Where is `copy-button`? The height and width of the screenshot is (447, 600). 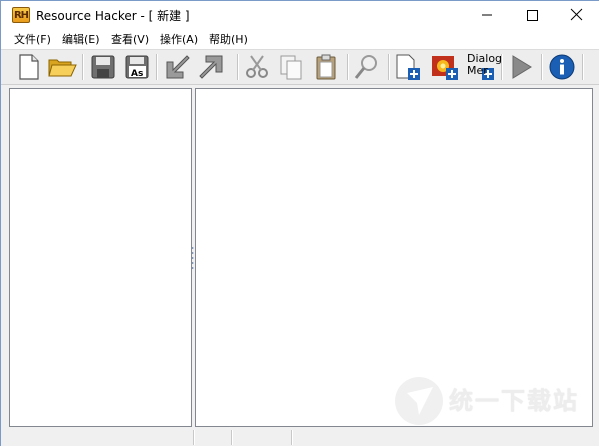
copy-button is located at coordinates (291, 67).